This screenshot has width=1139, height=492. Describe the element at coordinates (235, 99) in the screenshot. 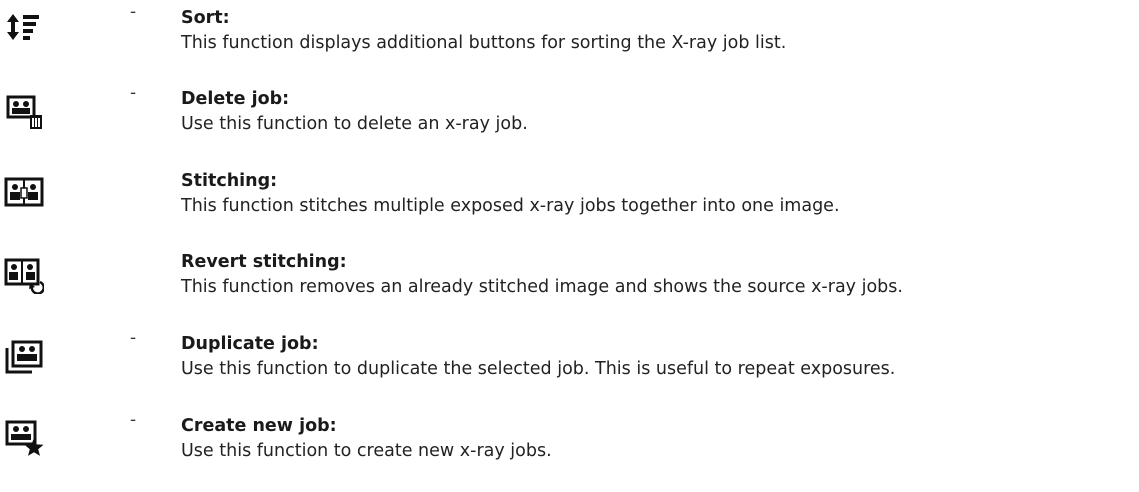

I see `entry-title: Delete job:` at that location.